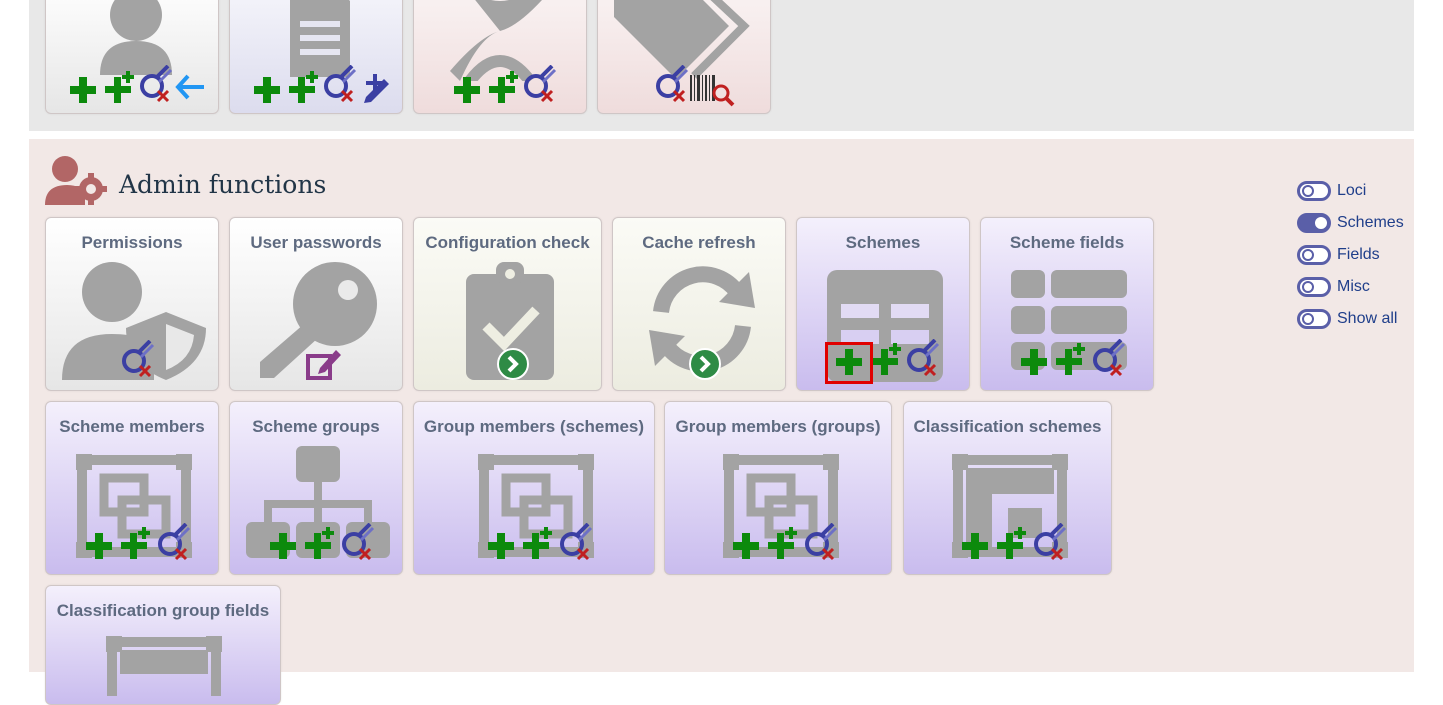 This screenshot has height=705, width=1443. Describe the element at coordinates (500, 57) in the screenshot. I see `sequences-tile` at that location.